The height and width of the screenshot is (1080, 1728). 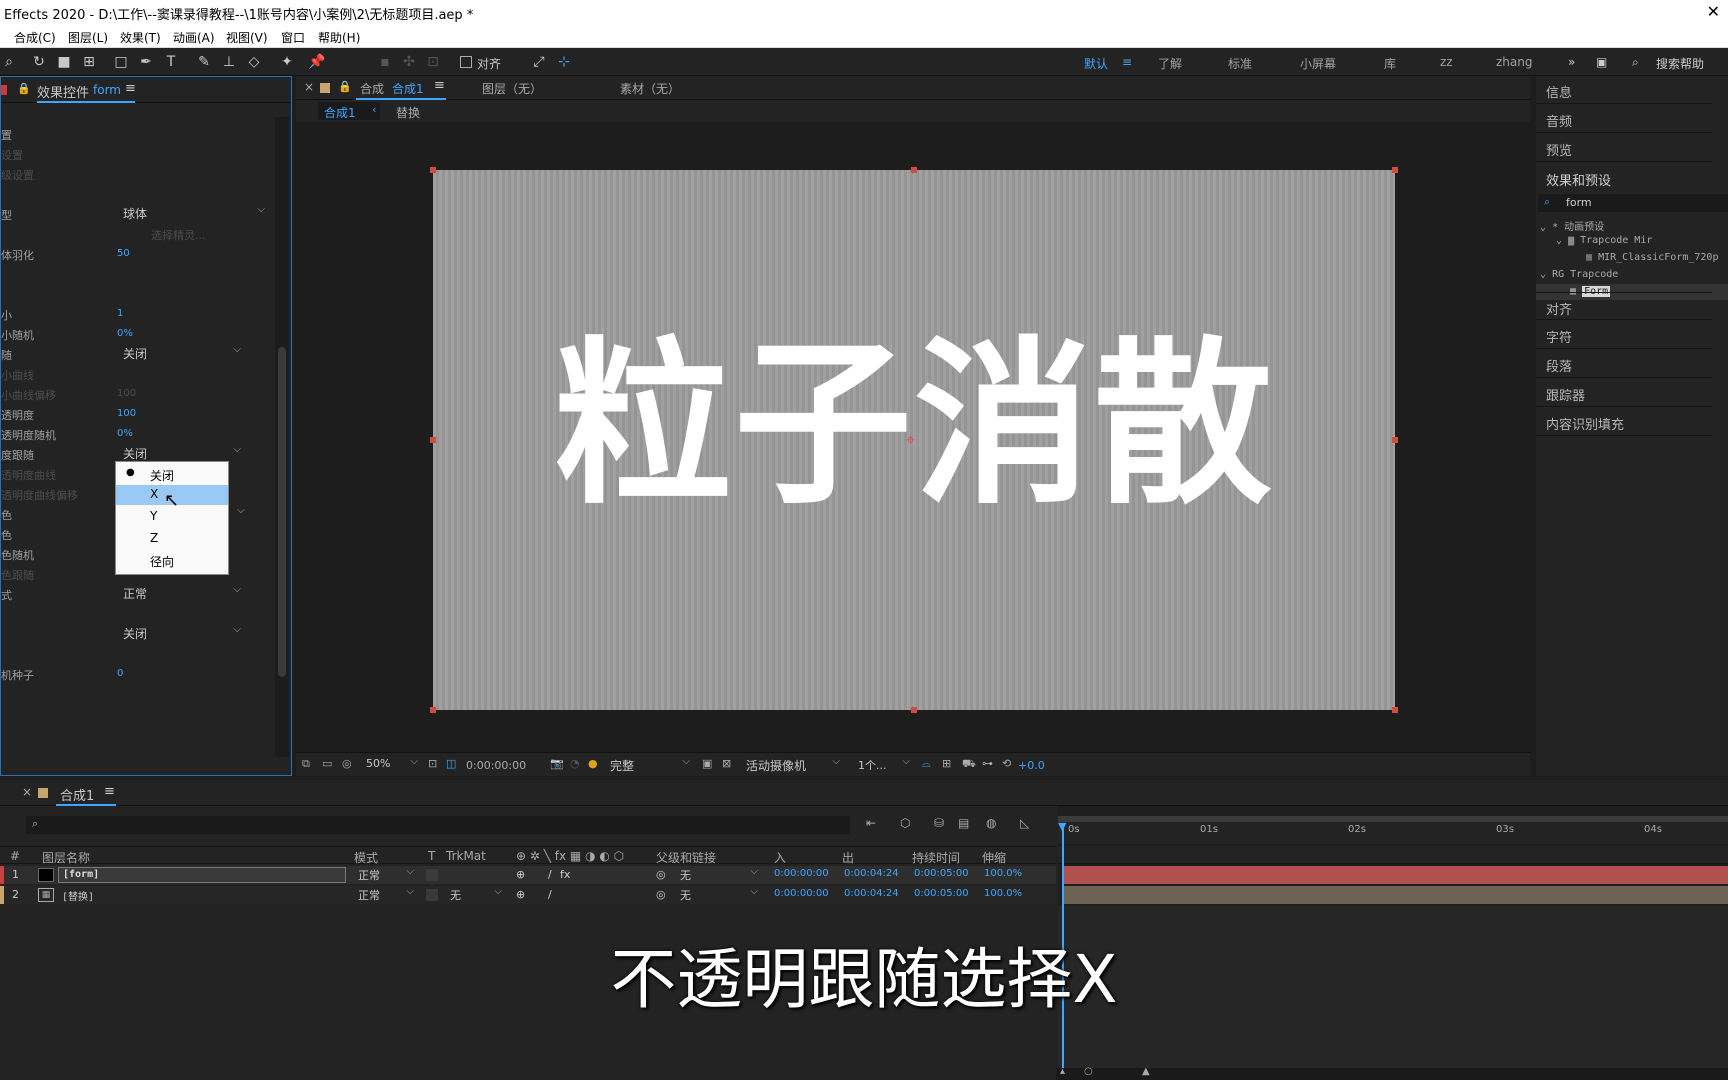 I want to click on world-axis-icon: ✣, so click(x=409, y=62).